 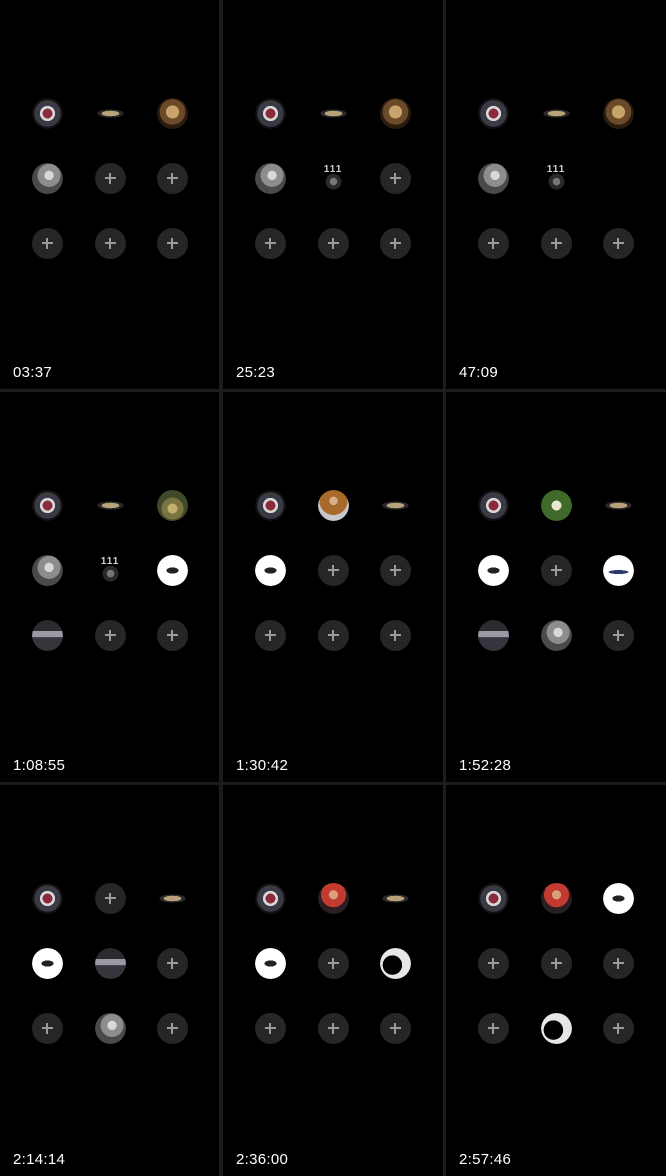 I want to click on gray-portrait-avatar-image, so click(x=556, y=635).